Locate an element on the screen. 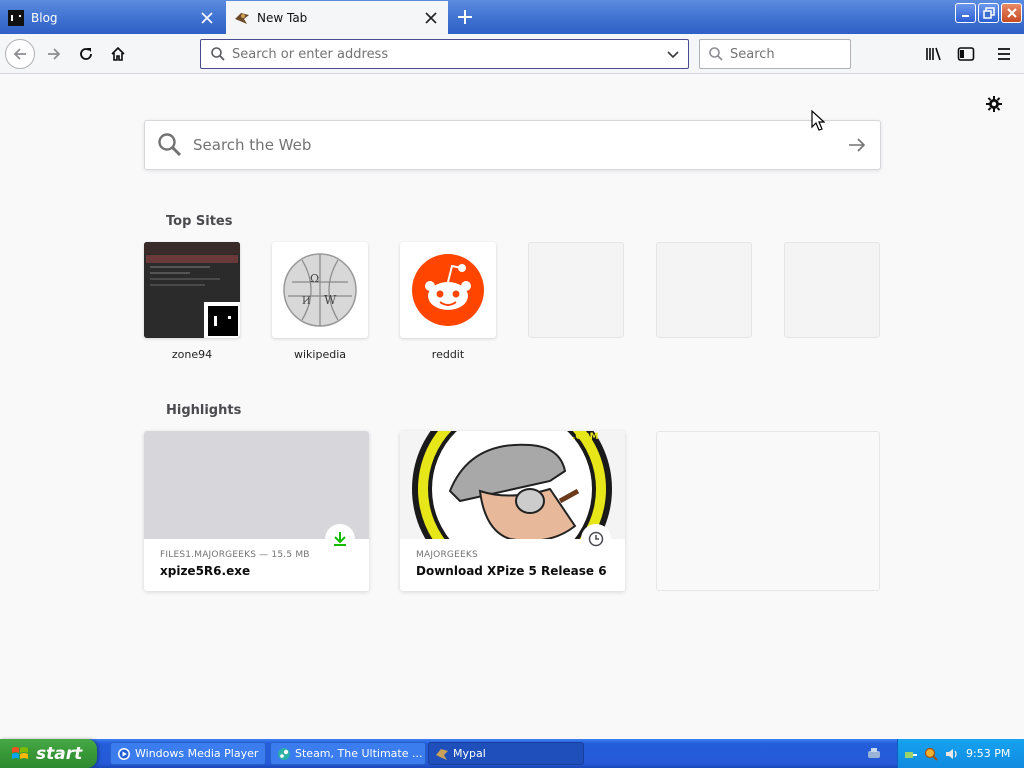 The image size is (1024, 768). tab-new-tab: New Tab is located at coordinates (337, 17).